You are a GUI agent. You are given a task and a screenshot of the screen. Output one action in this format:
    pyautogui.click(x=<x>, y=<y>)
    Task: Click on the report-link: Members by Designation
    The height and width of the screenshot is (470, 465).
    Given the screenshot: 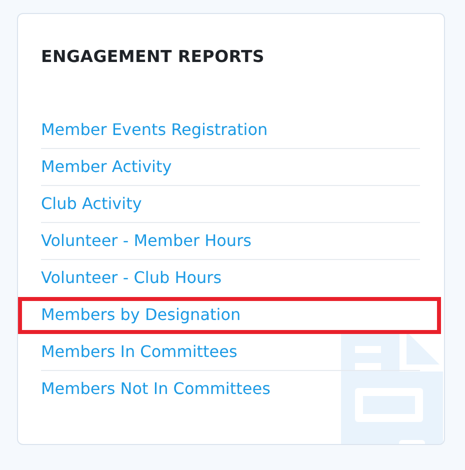 What is the action you would take?
    pyautogui.click(x=230, y=315)
    